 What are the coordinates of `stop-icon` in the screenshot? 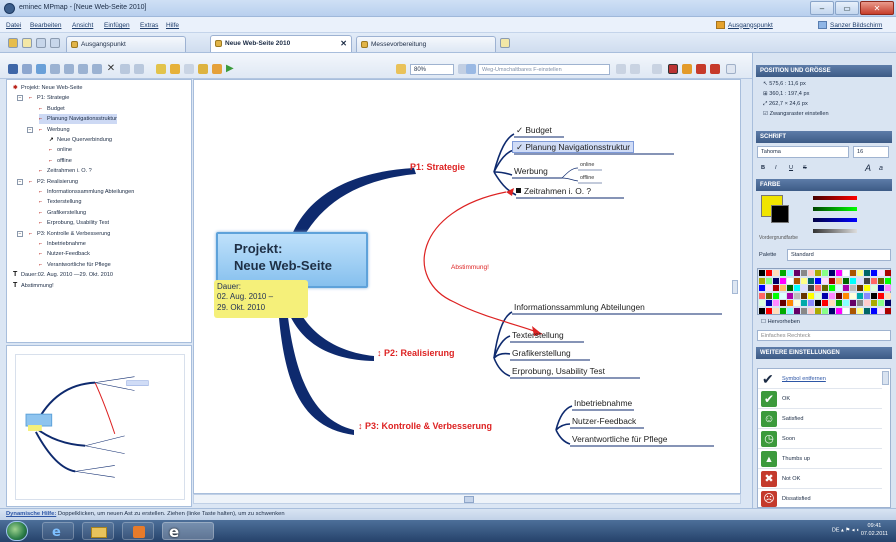 It's located at (701, 69).